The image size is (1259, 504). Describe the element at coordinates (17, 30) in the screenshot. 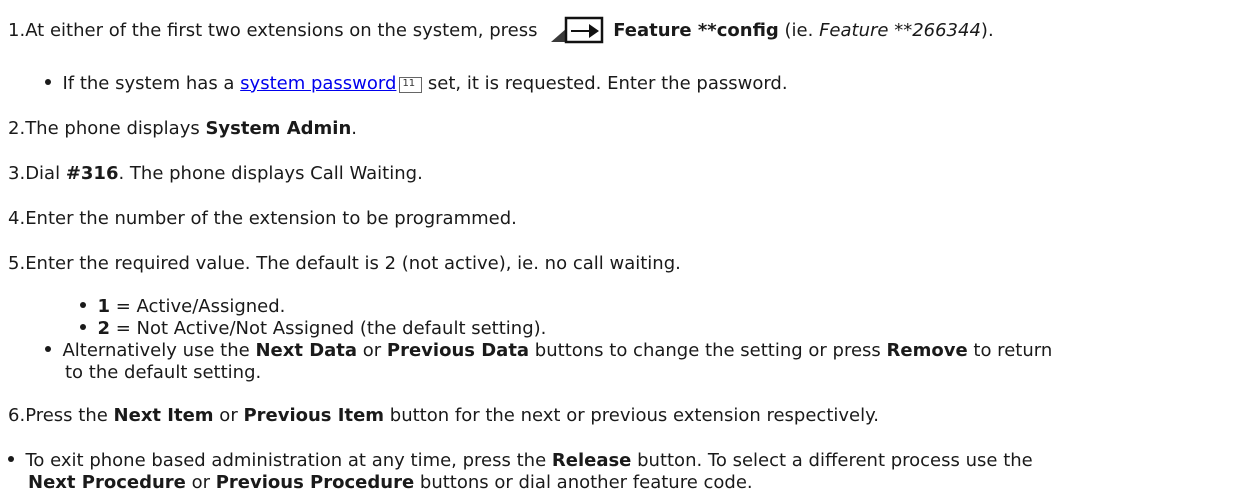

I see `step-number: 1.` at that location.